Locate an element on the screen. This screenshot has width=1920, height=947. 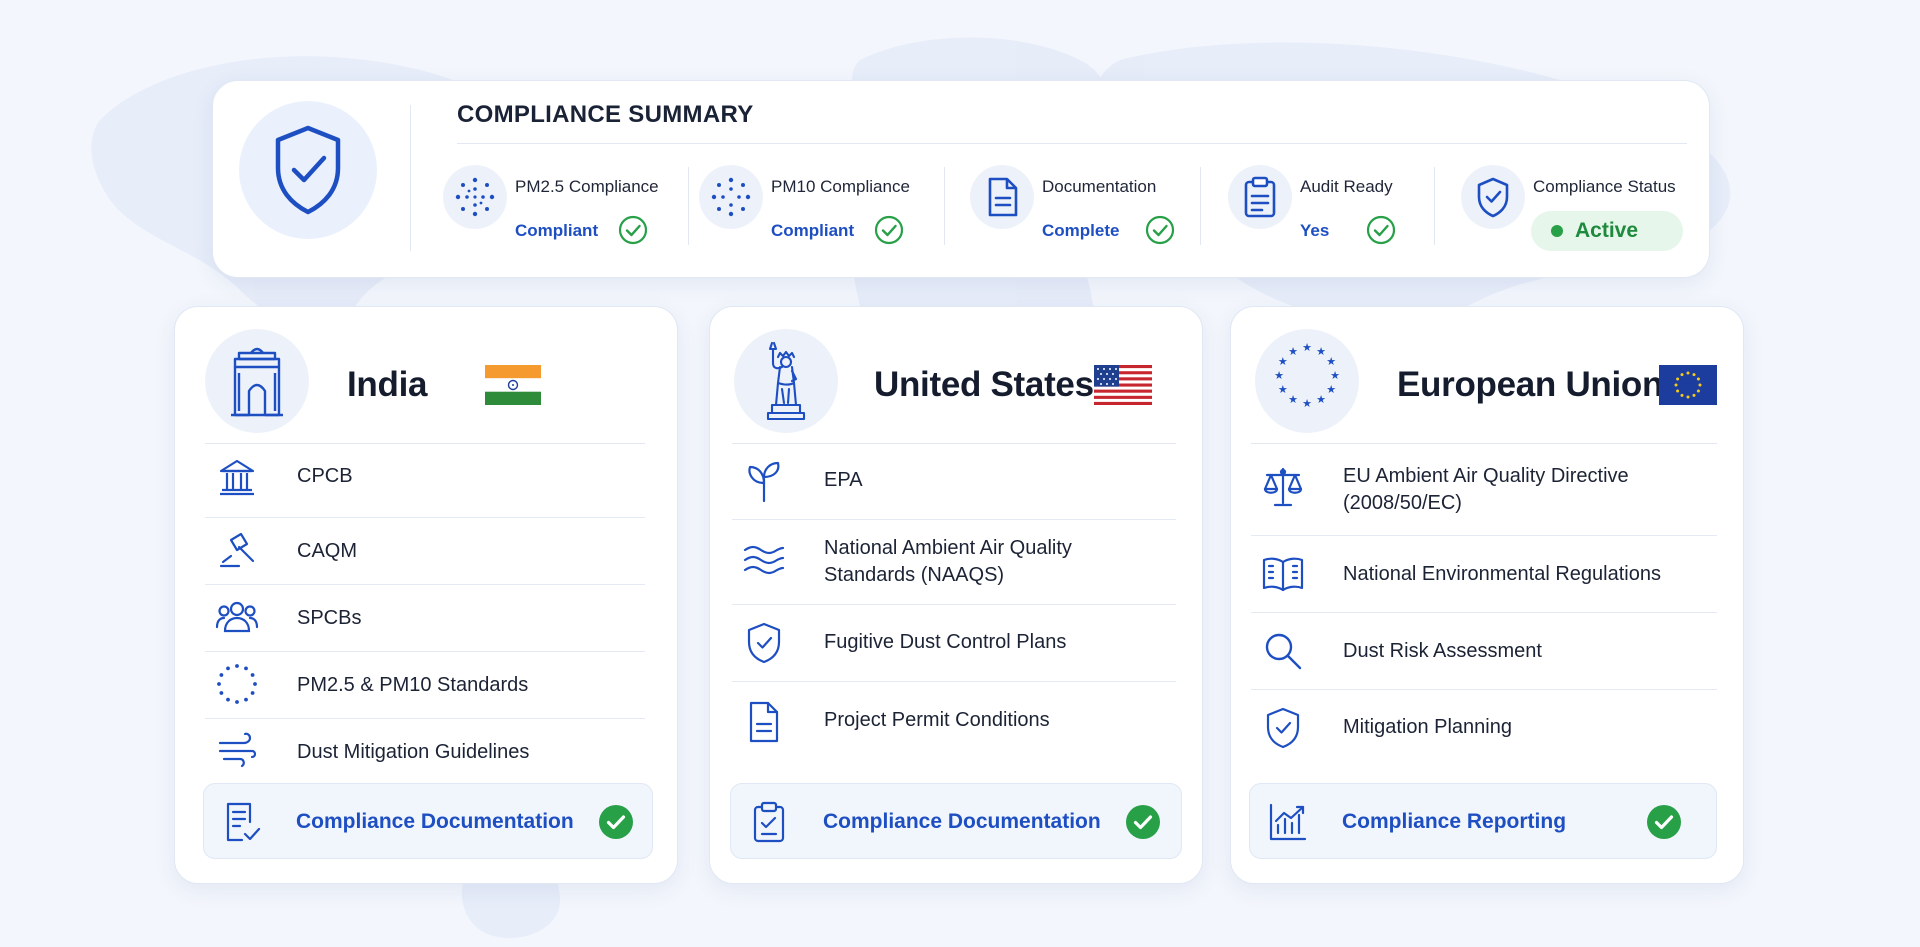
metric-label: Documentation is located at coordinates (1099, 186).